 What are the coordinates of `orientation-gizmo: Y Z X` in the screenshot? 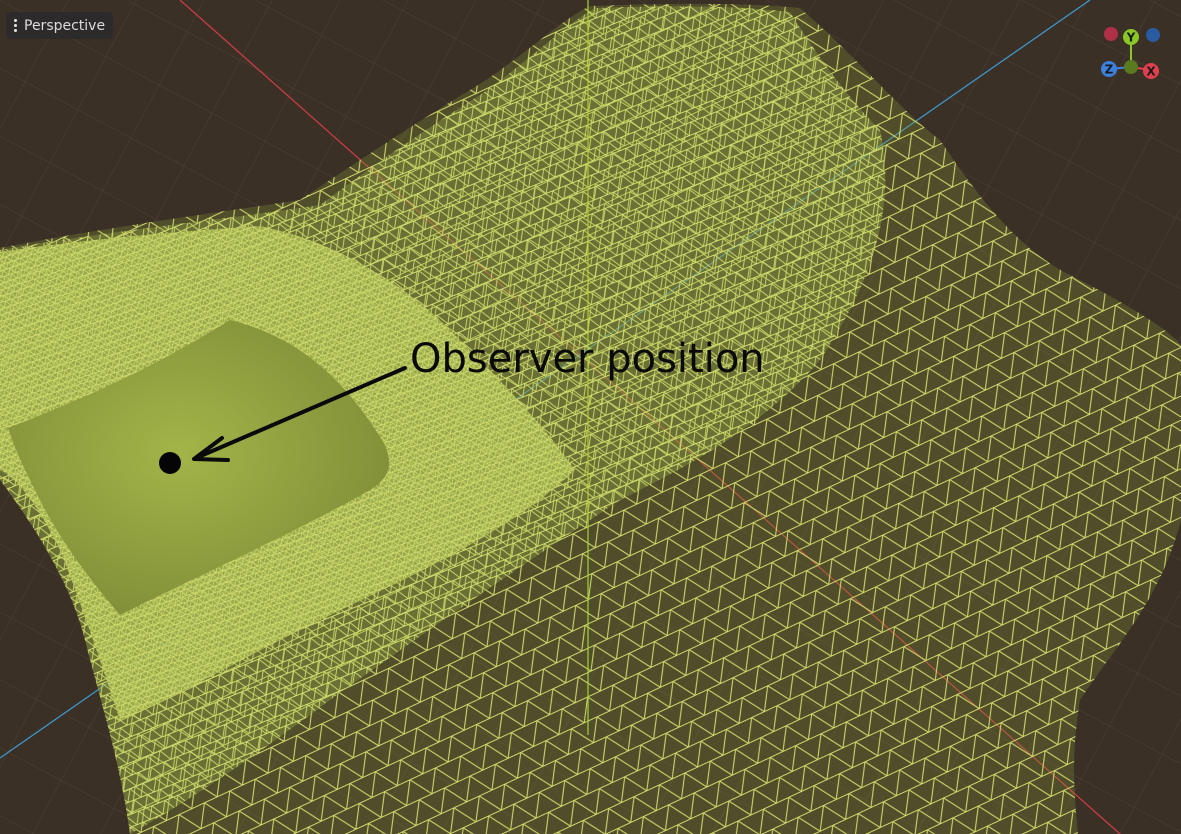 It's located at (1131, 54).